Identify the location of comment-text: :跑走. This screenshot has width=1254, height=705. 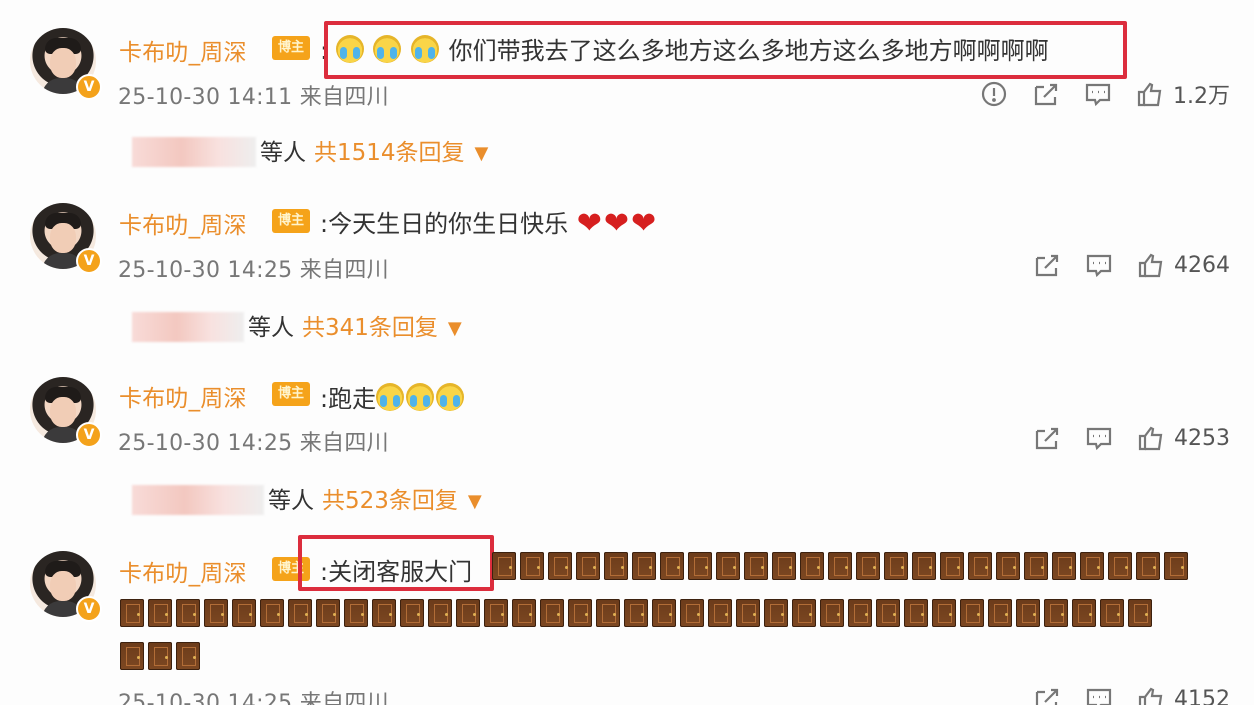
(348, 399).